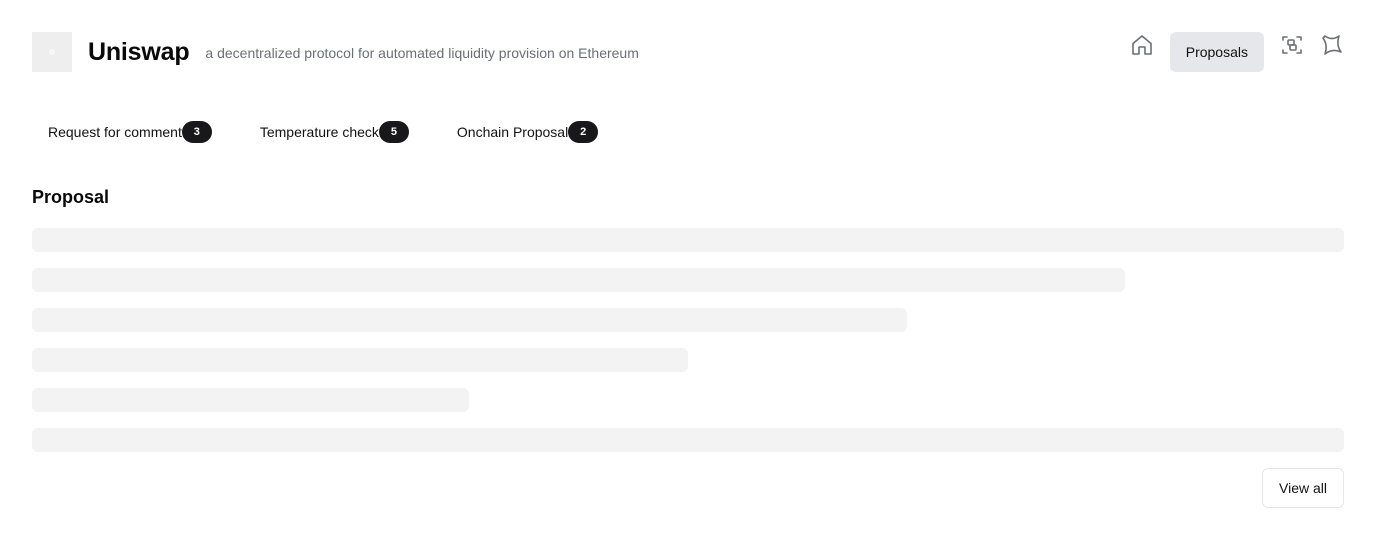 The image size is (1376, 540). Describe the element at coordinates (1216, 52) in the screenshot. I see `proposals-button: Proposals` at that location.